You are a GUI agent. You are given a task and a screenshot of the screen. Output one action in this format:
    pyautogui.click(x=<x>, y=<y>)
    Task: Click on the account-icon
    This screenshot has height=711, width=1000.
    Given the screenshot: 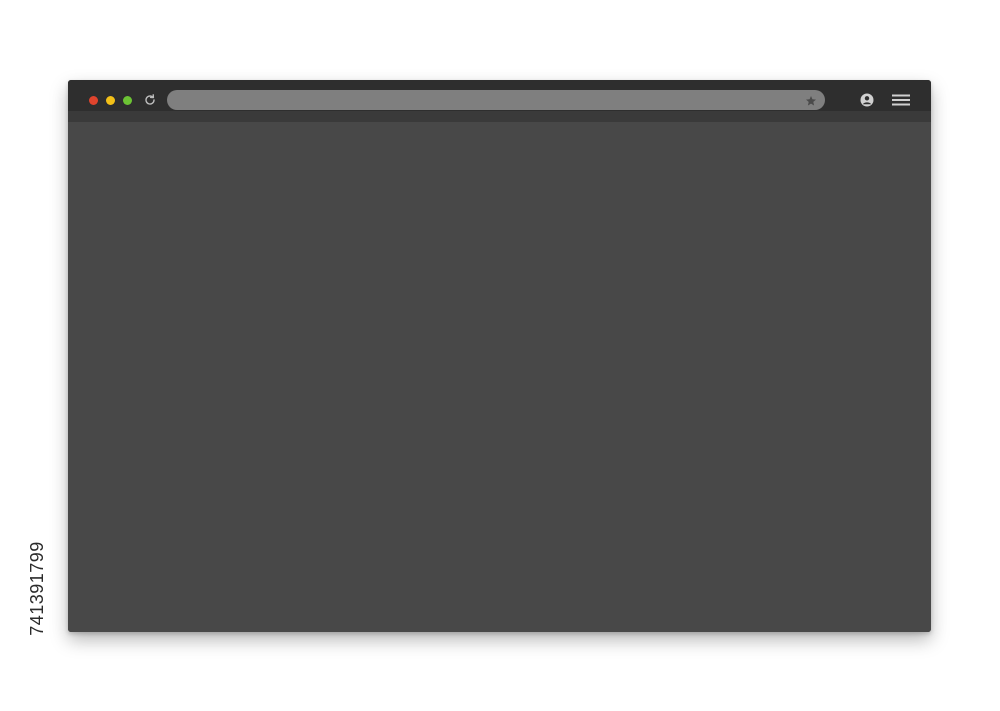 What is the action you would take?
    pyautogui.click(x=867, y=100)
    